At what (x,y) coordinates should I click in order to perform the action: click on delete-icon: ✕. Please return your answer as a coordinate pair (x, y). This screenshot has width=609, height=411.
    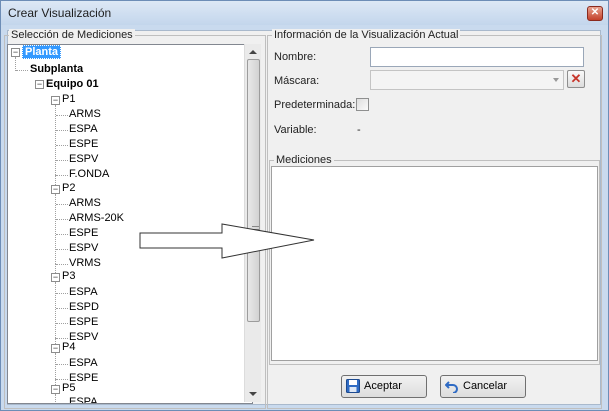
    Looking at the image, I should click on (576, 78).